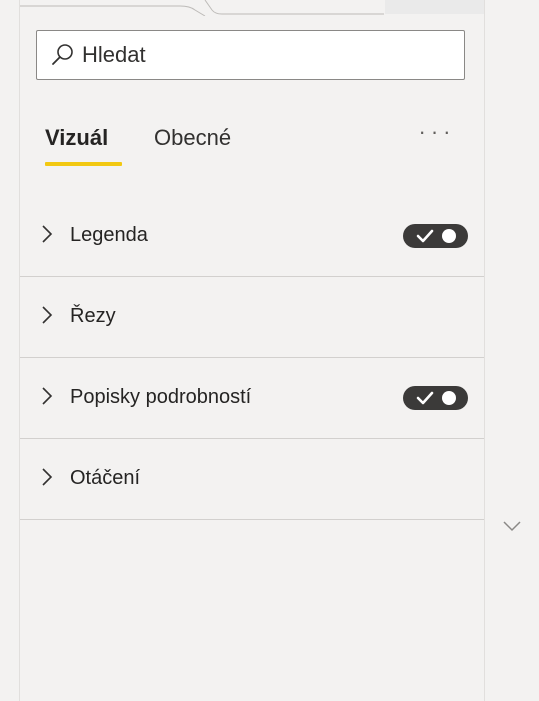 This screenshot has height=701, width=539. I want to click on section-legenda: Legenda, so click(252, 236).